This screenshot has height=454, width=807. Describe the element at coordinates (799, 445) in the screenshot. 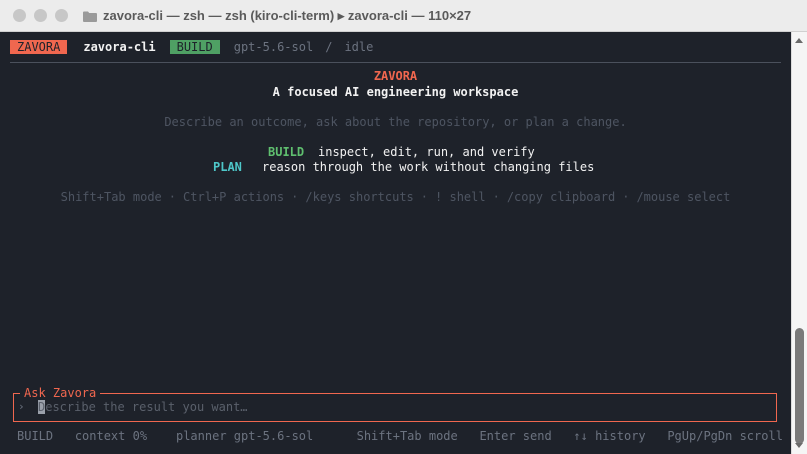

I see `scroll-down-icon` at that location.